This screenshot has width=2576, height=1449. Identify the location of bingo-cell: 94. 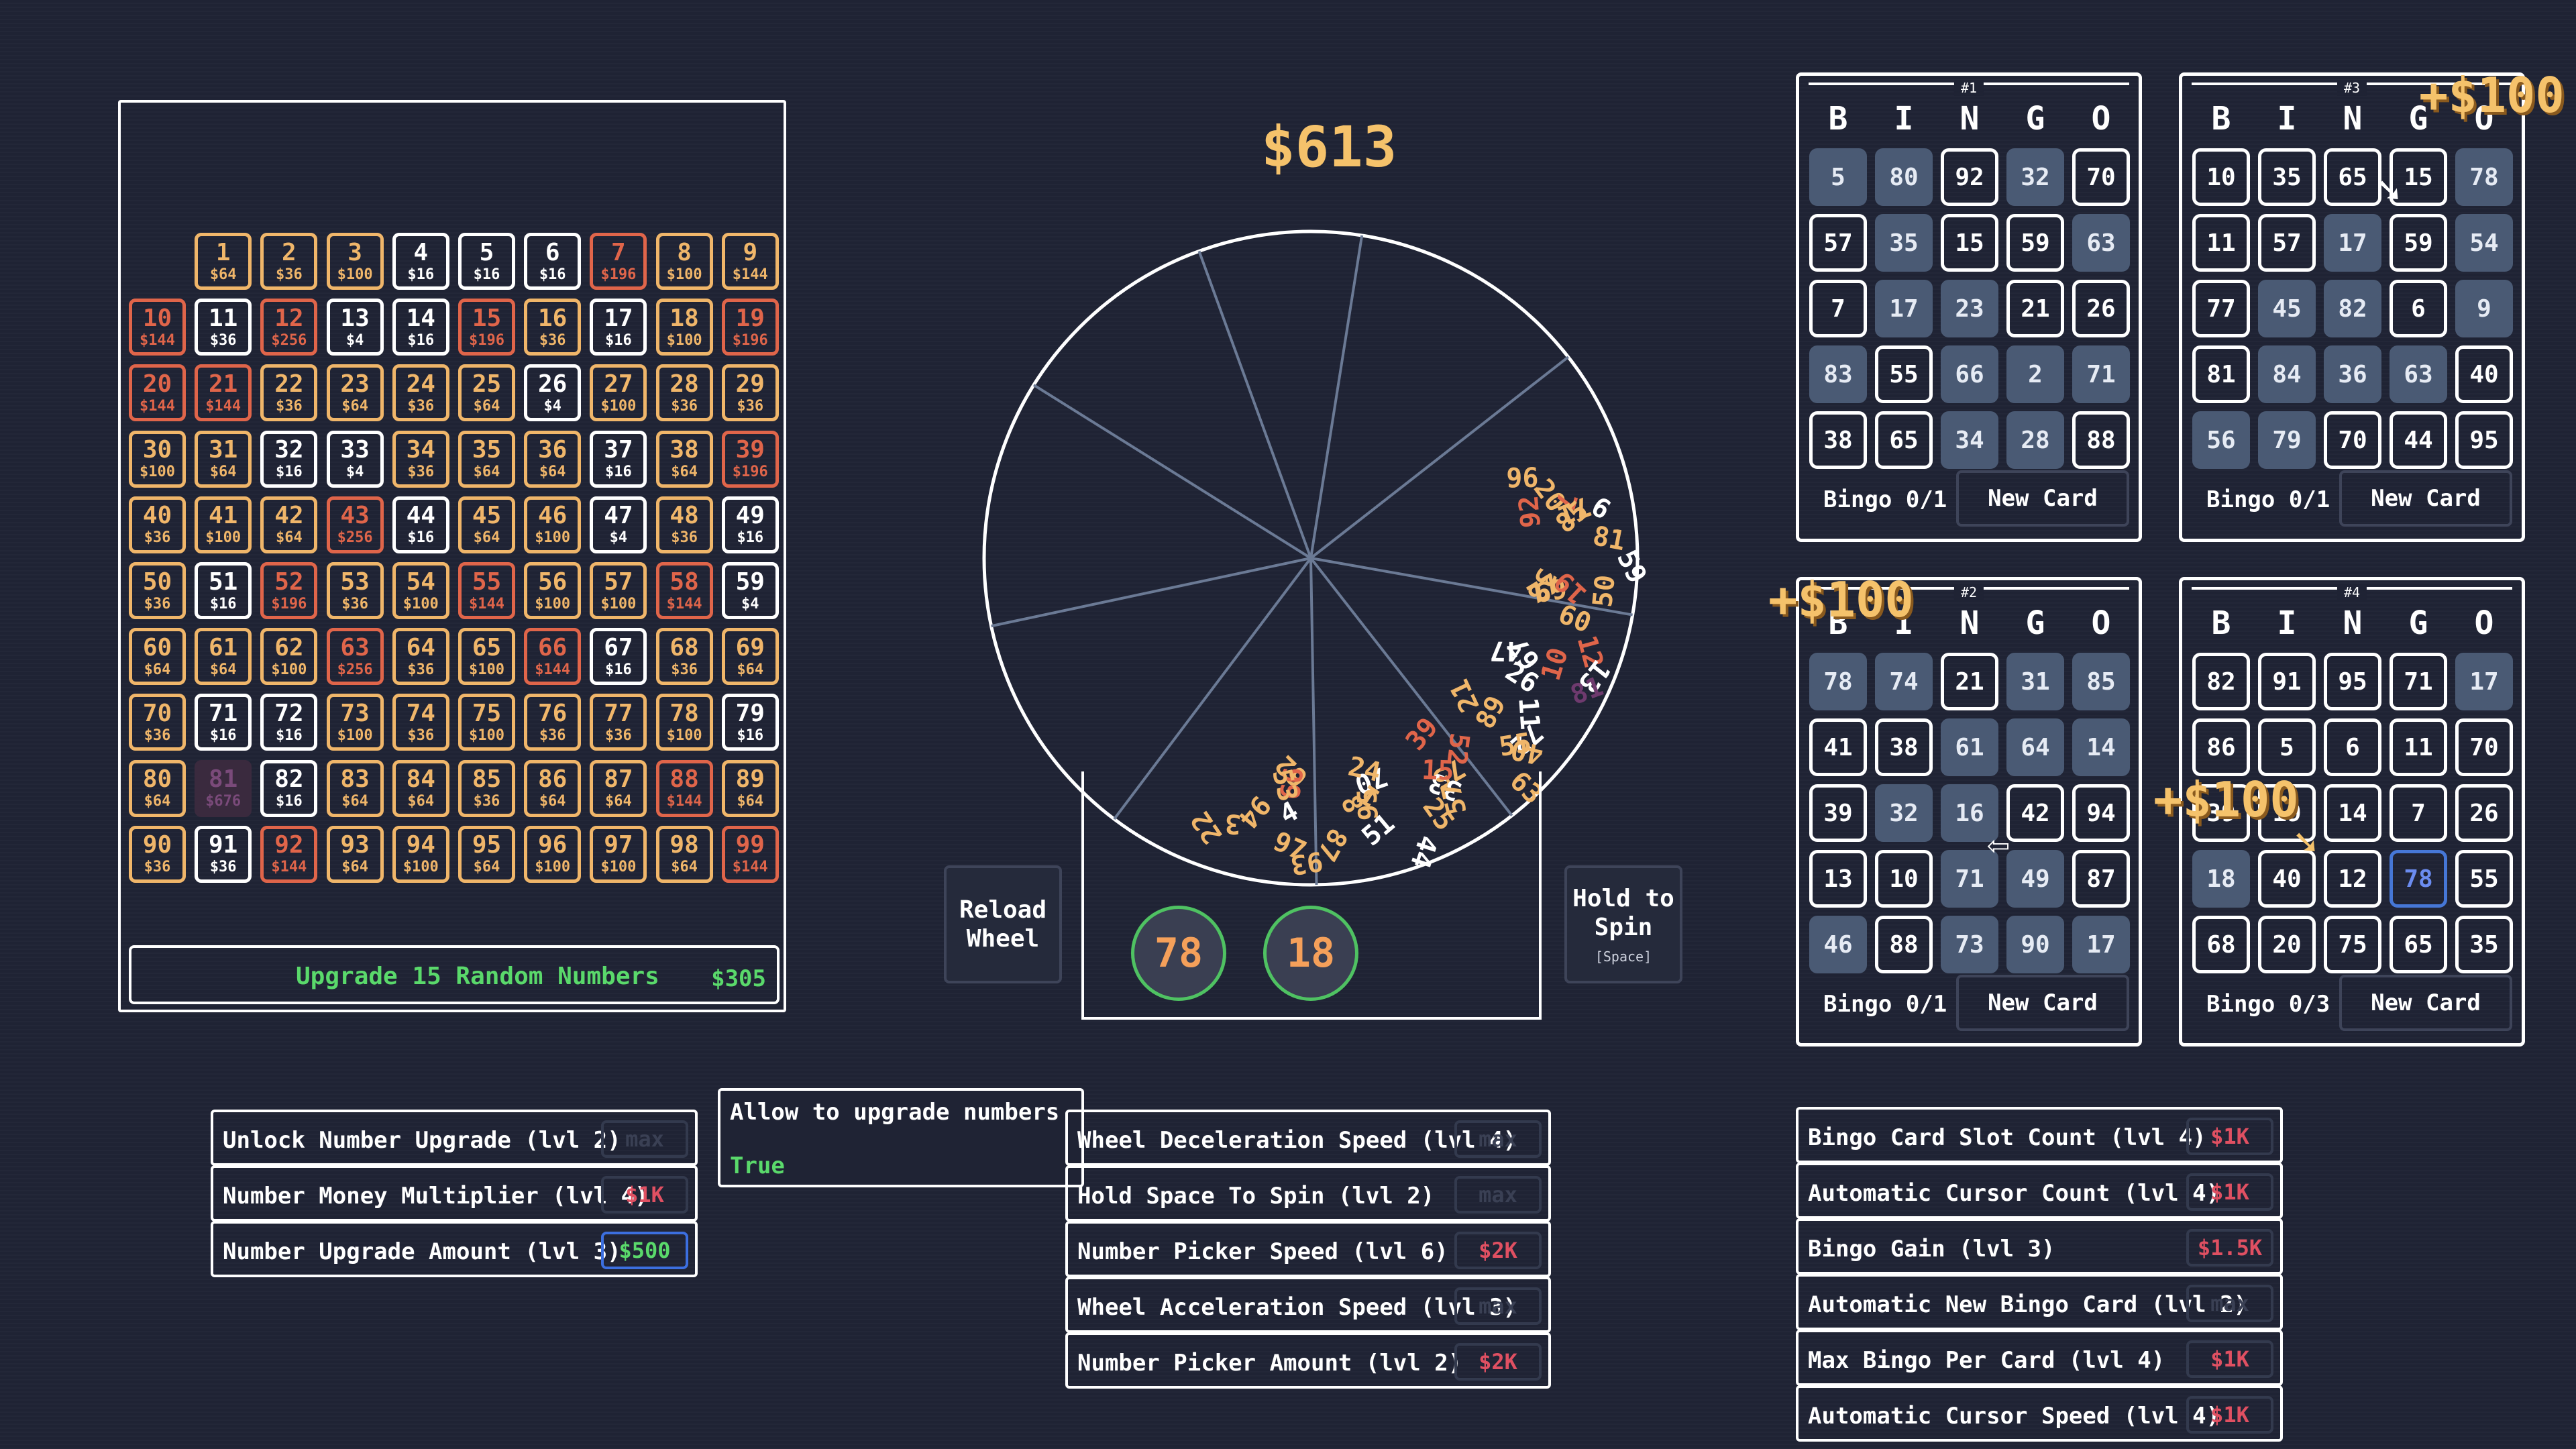
(2101, 813).